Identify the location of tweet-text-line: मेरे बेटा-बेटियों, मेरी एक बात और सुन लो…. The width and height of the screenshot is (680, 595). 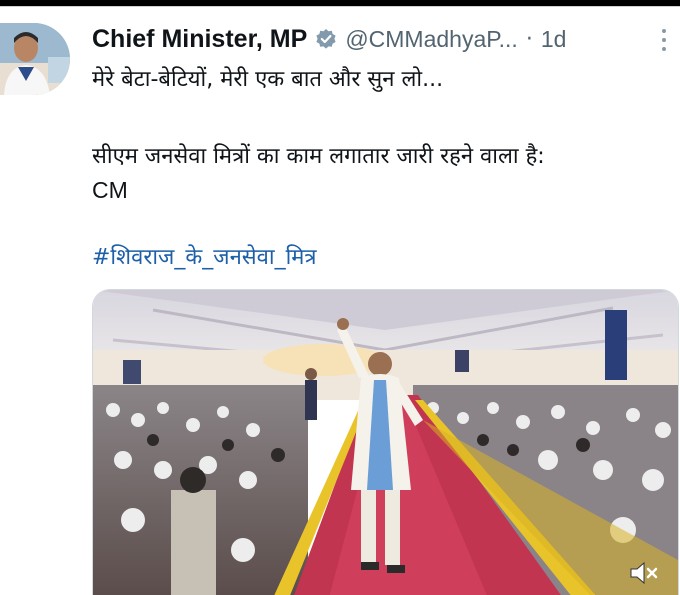
(268, 79).